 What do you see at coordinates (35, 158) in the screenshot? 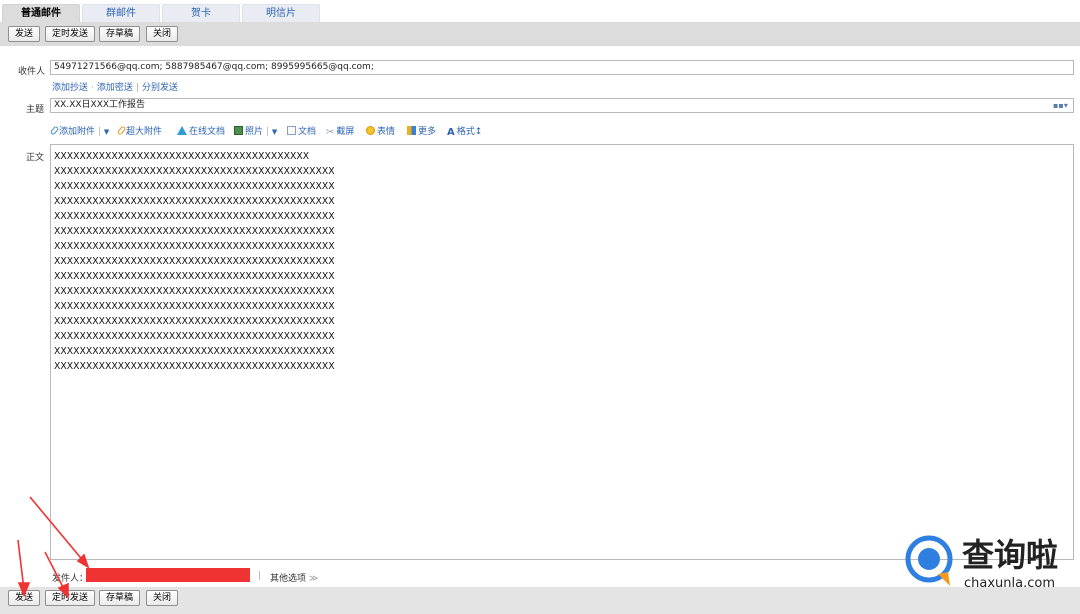
I see `body-label: 正文` at bounding box center [35, 158].